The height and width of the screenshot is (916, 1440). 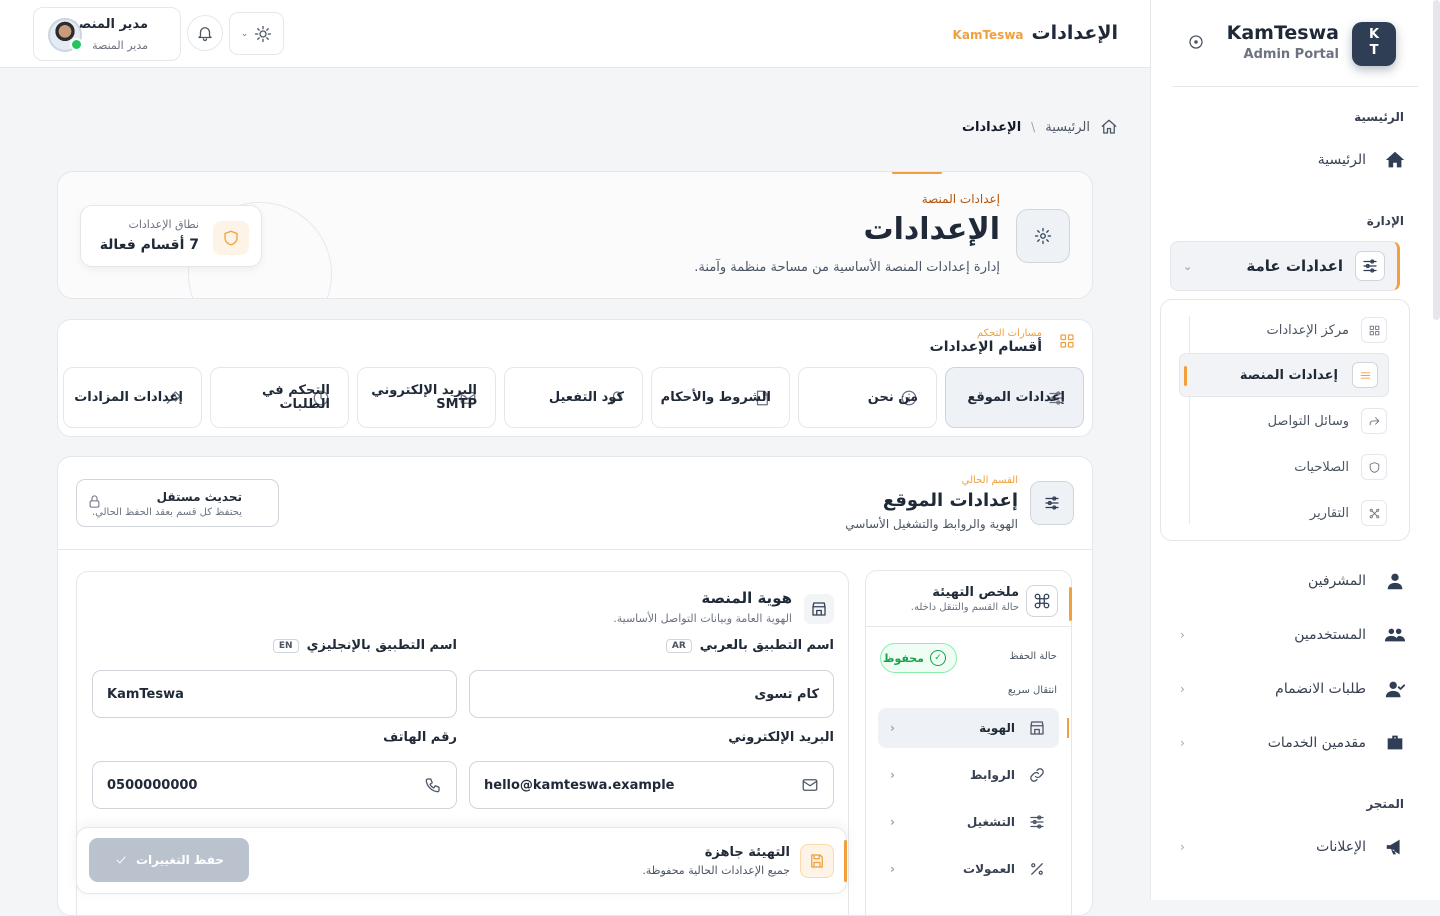 What do you see at coordinates (1074, 33) in the screenshot?
I see `topbar-title: الإعدادات` at bounding box center [1074, 33].